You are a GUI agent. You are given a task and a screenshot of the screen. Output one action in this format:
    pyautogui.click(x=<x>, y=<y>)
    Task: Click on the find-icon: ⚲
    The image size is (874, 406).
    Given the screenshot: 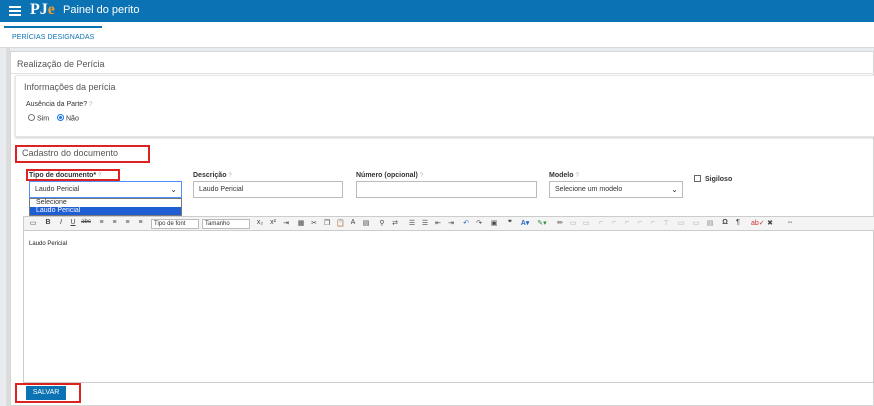 What is the action you would take?
    pyautogui.click(x=382, y=224)
    